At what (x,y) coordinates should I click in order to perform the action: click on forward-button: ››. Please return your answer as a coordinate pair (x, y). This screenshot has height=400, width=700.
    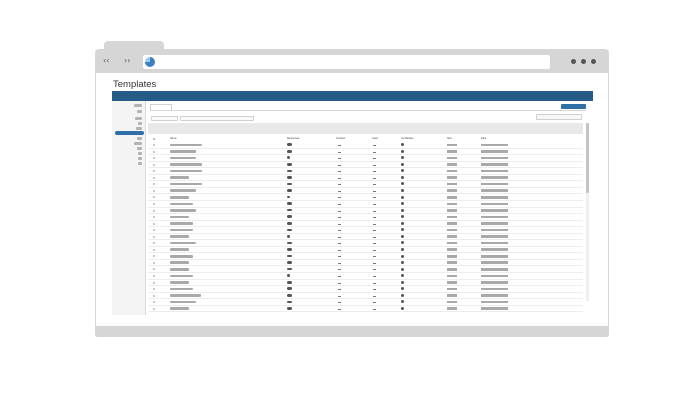
    Looking at the image, I should click on (127, 60).